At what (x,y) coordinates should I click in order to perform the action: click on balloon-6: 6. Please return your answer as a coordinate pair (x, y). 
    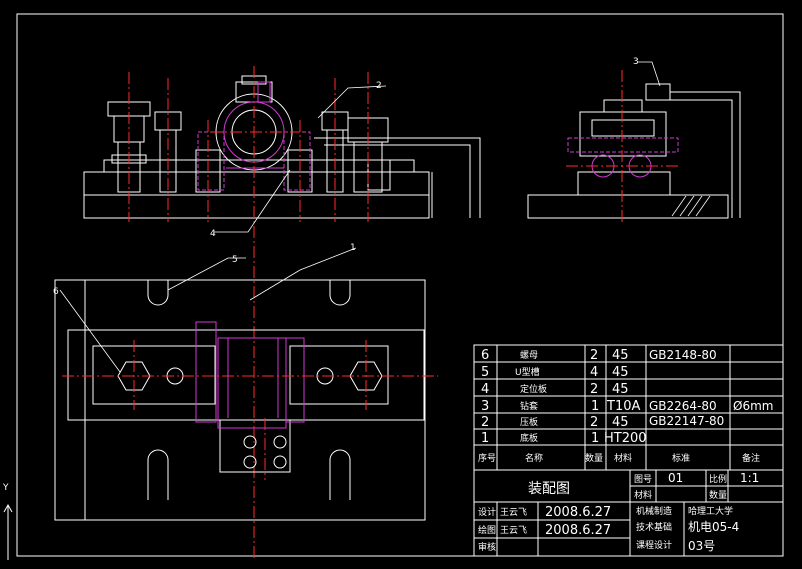
    Looking at the image, I should click on (56, 292).